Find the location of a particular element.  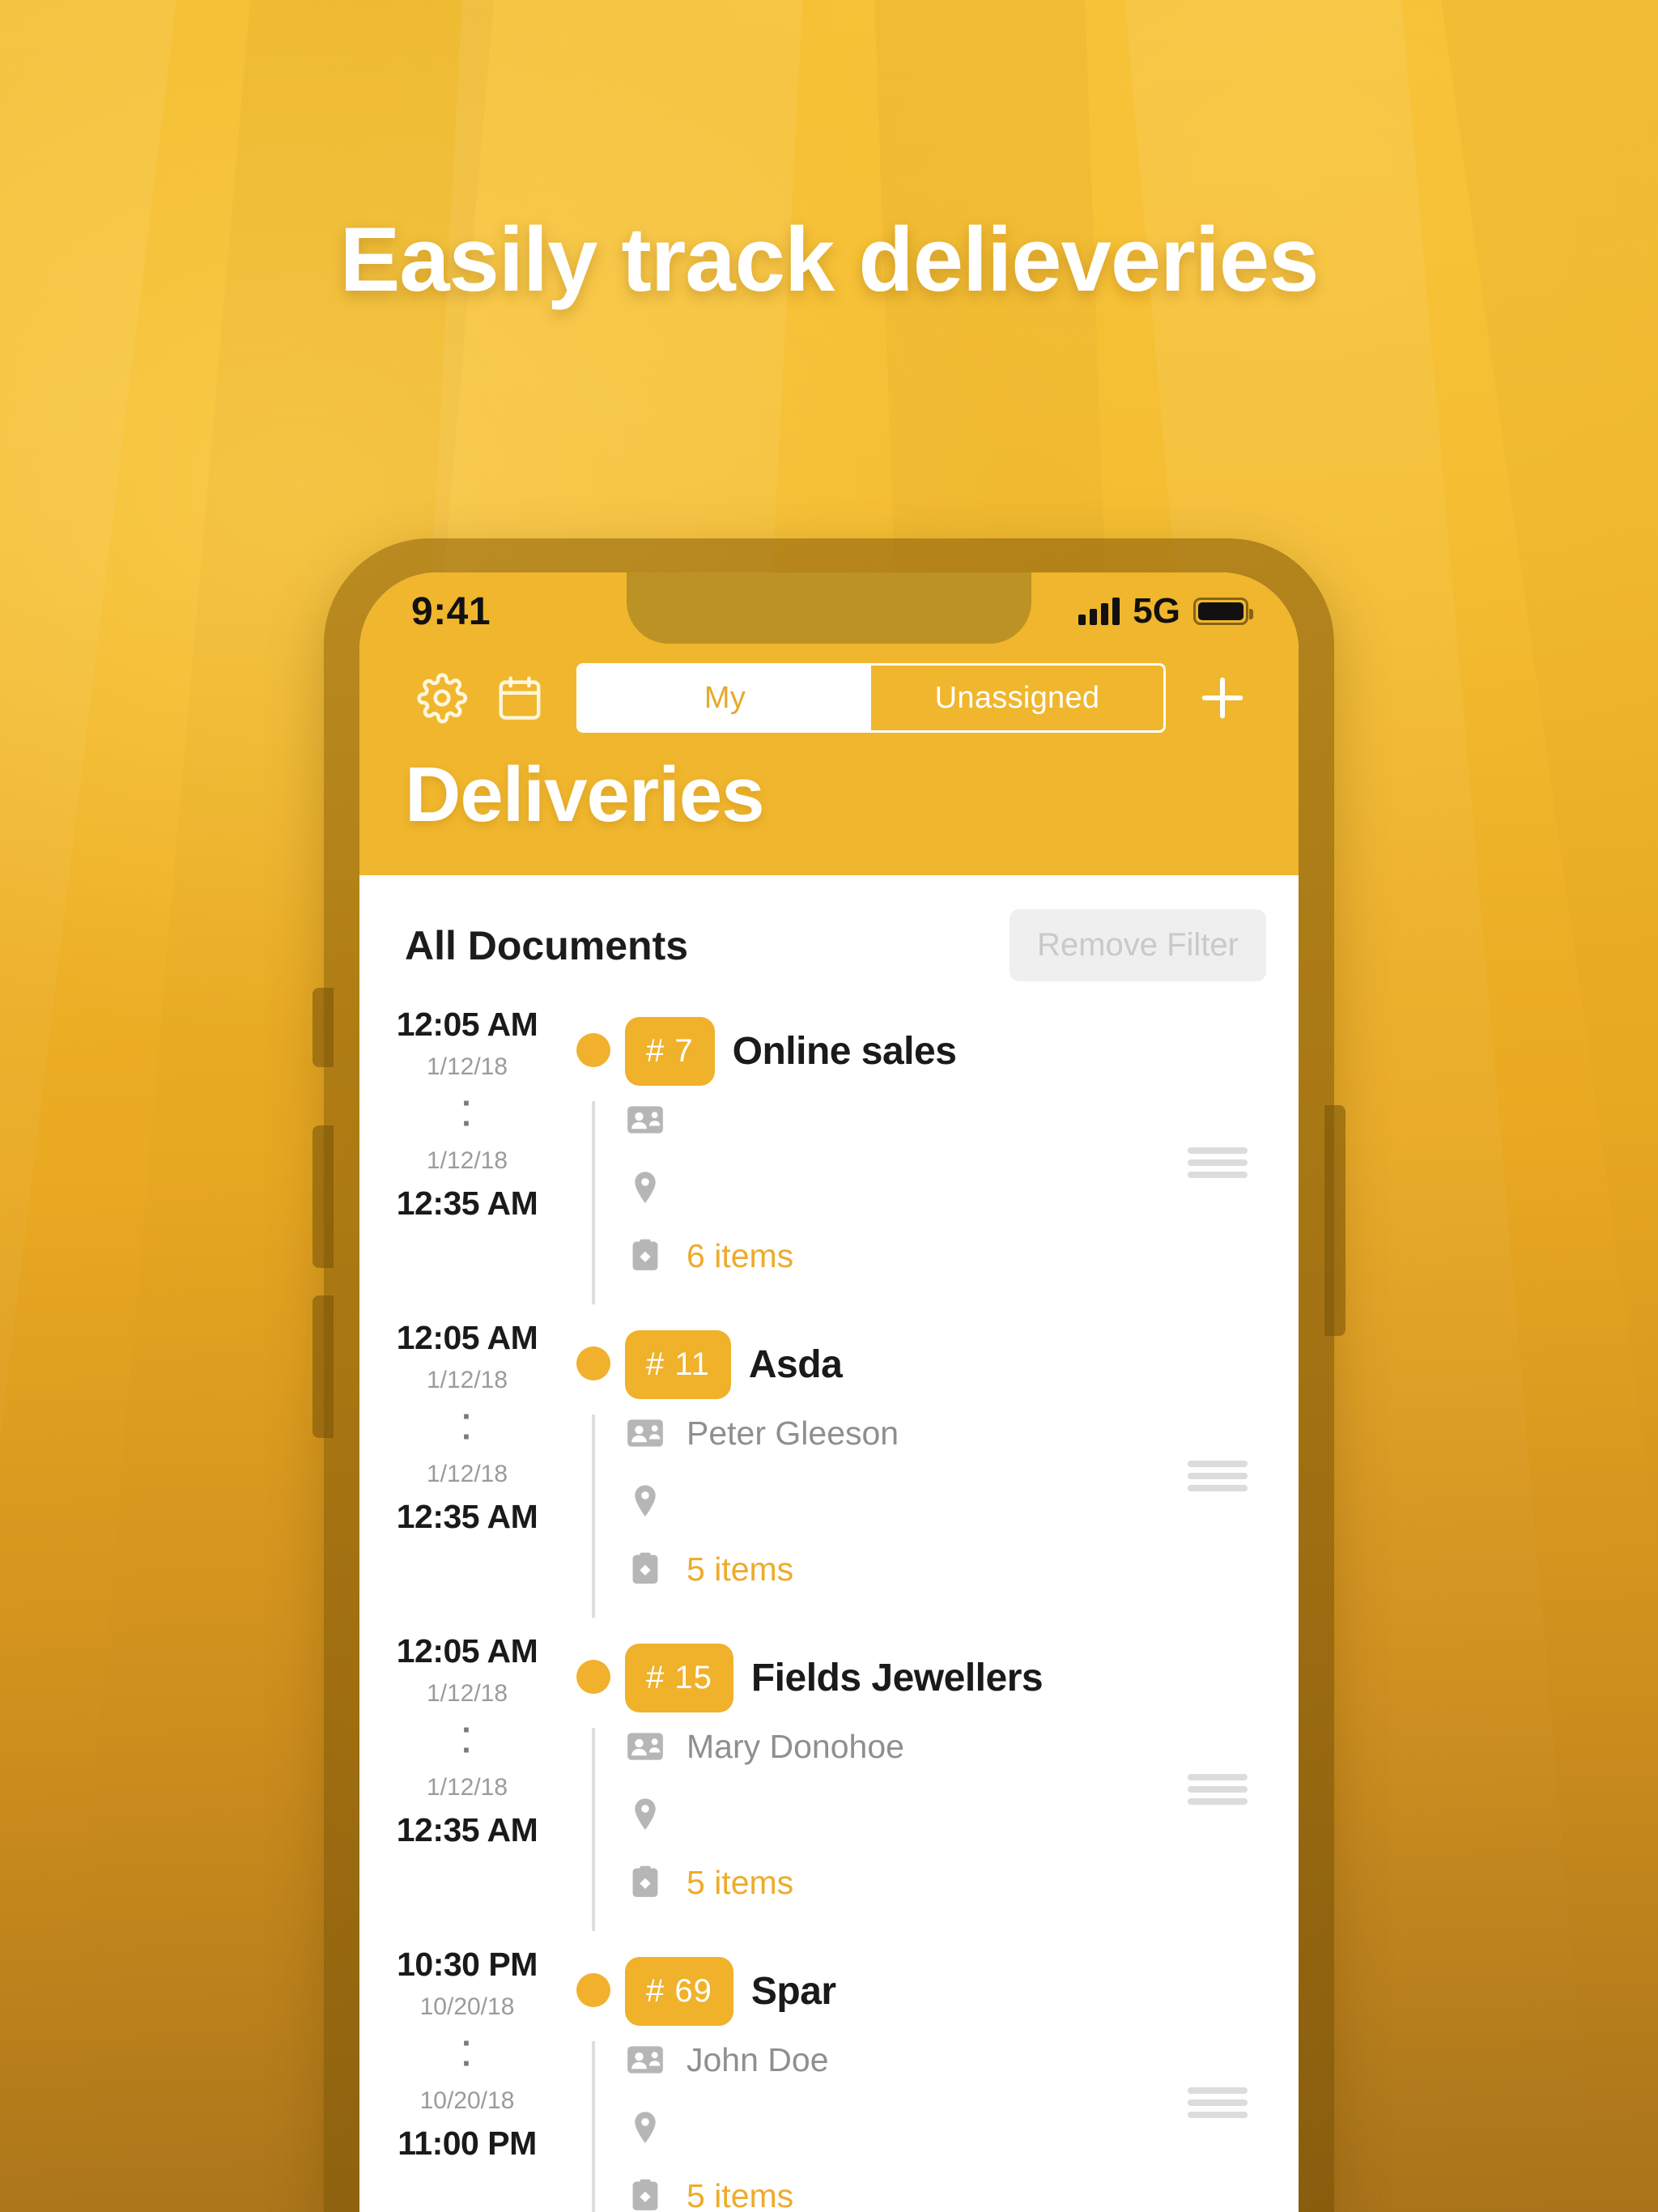

phone-volume-up-button is located at coordinates (323, 1196).